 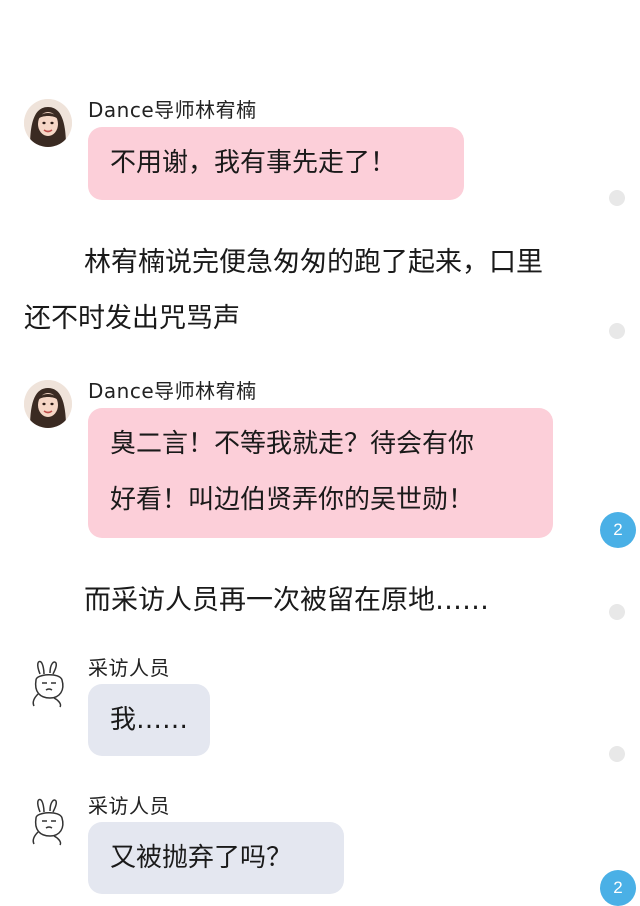 I want to click on narration-line: 林宥楠说完便急匆匆的跑了起来，口里, so click(x=313, y=262).